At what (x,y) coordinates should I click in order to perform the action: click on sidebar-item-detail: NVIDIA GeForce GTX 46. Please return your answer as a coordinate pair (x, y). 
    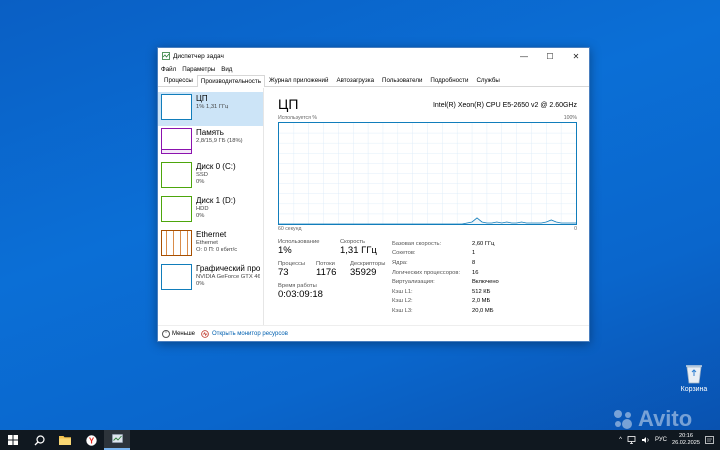
    Looking at the image, I should click on (228, 277).